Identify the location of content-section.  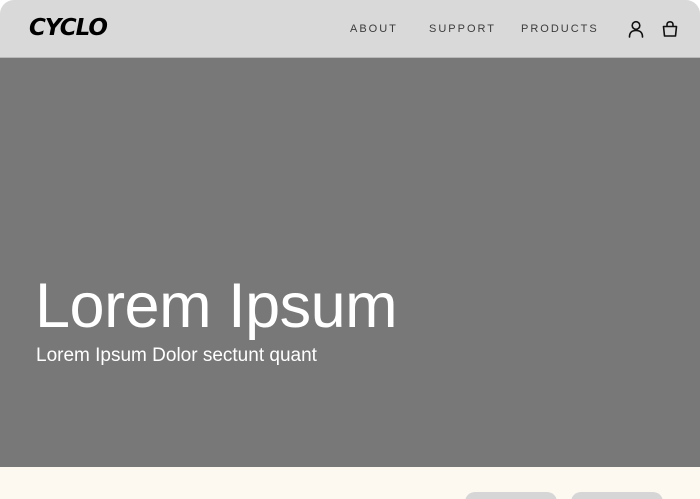
(350, 483).